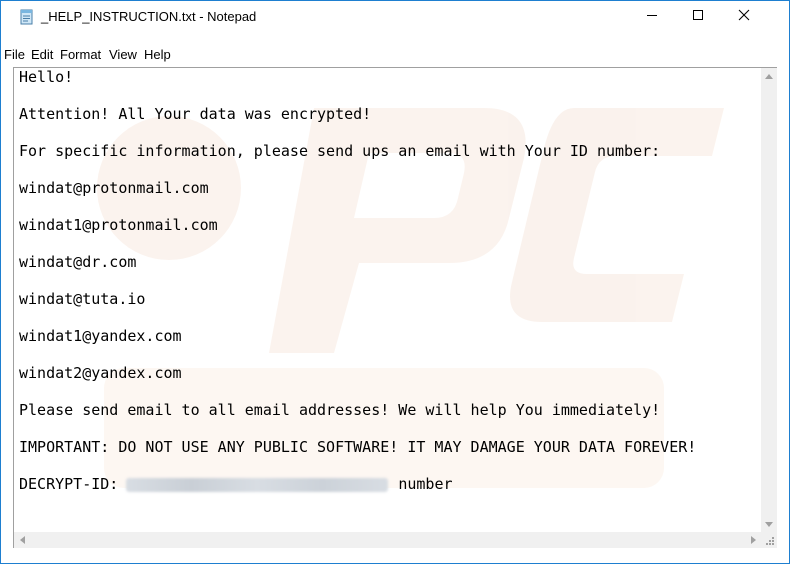 This screenshot has width=790, height=564. I want to click on maximize-icon, so click(698, 17).